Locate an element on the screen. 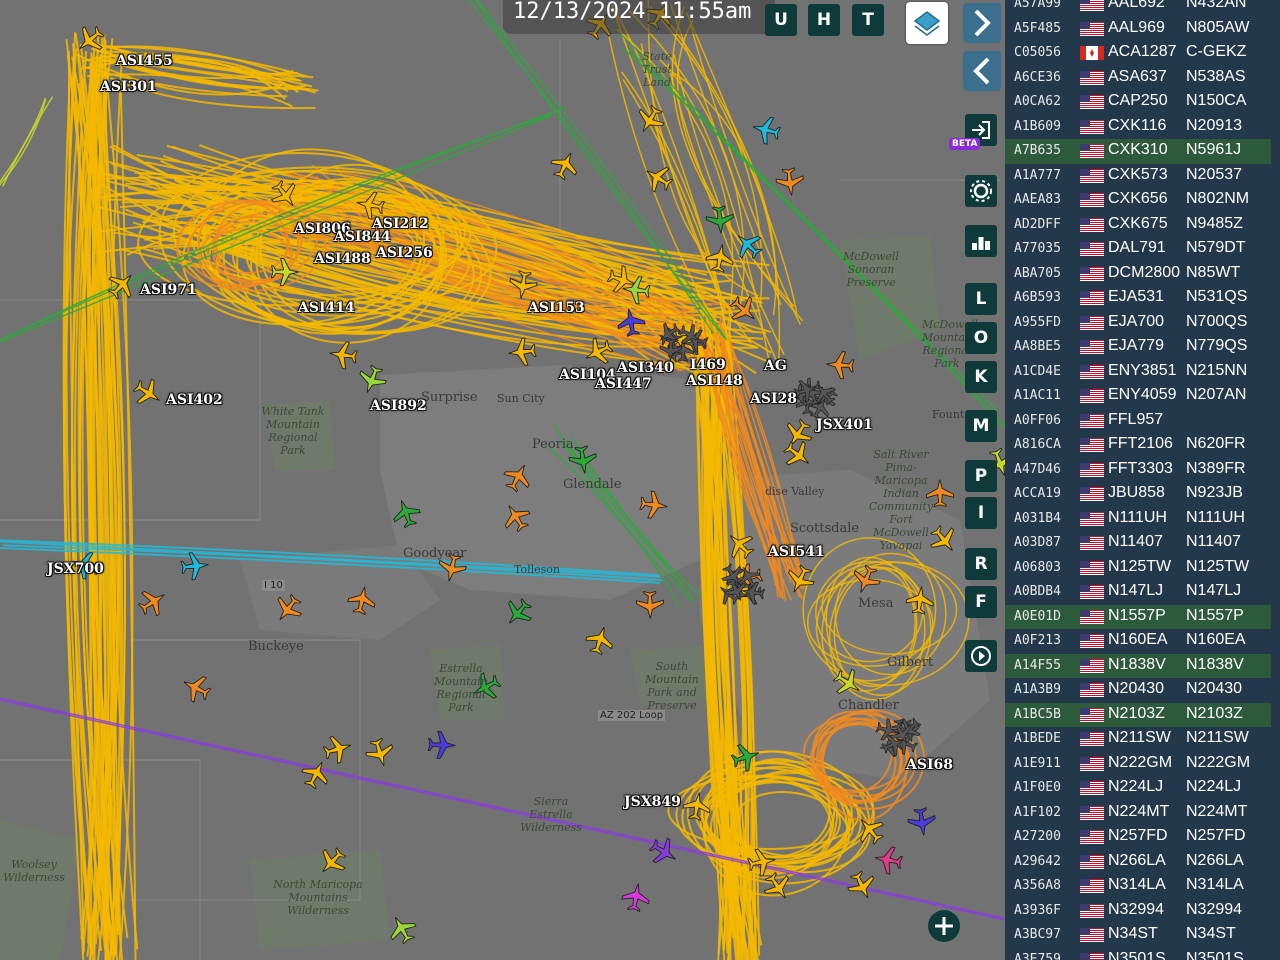 This screenshot has width=1280, height=960. aircraft-label: ASI844 is located at coordinates (362, 237).